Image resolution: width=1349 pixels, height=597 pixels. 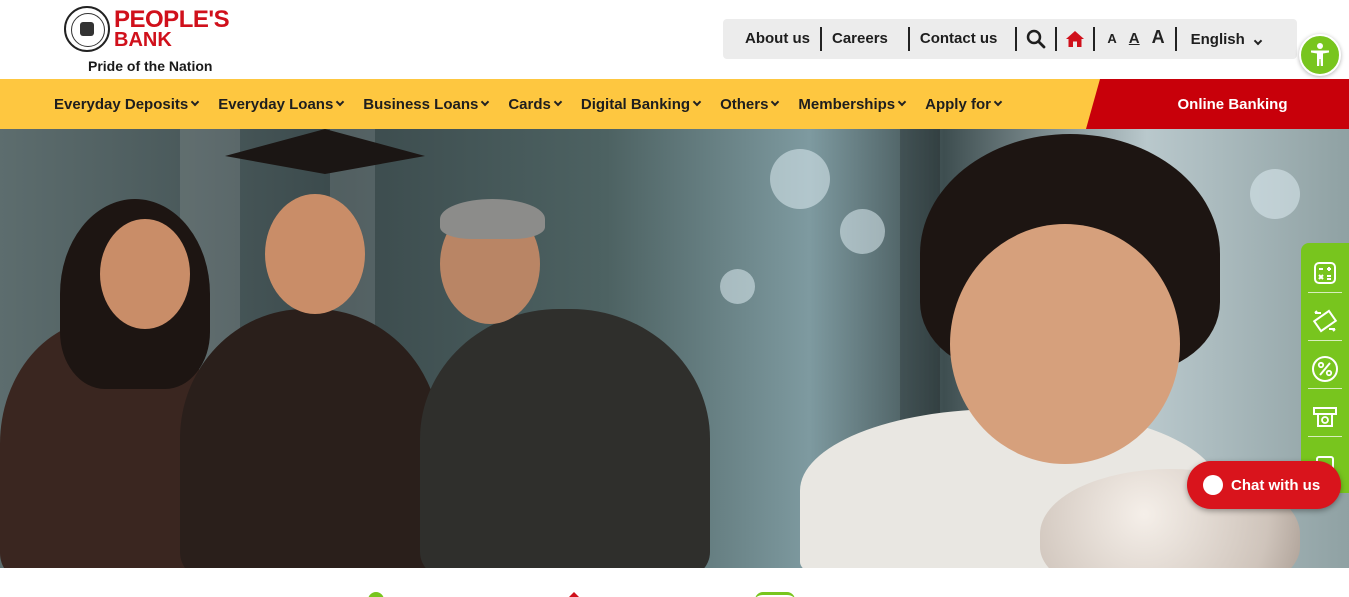 What do you see at coordinates (150, 66) in the screenshot?
I see `brand-tagline: Pride of the Nation` at bounding box center [150, 66].